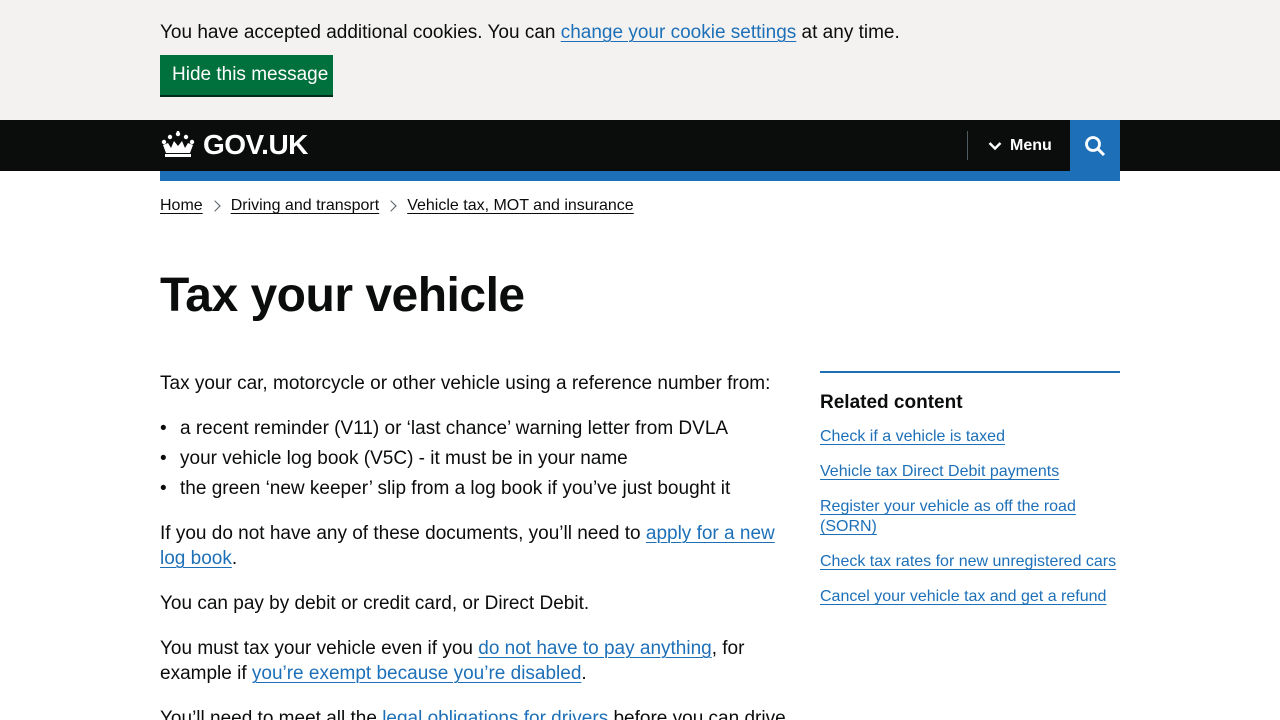 The height and width of the screenshot is (720, 1280). I want to click on related-link-cancel-refund: Cancel your vehicle tax and get a refund, so click(963, 596).